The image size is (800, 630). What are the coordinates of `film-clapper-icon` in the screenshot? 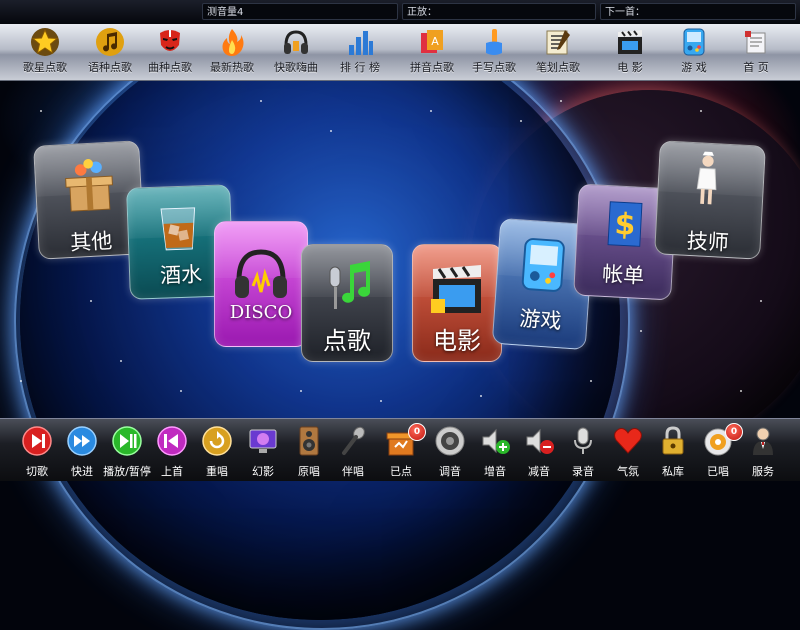 It's located at (456, 289).